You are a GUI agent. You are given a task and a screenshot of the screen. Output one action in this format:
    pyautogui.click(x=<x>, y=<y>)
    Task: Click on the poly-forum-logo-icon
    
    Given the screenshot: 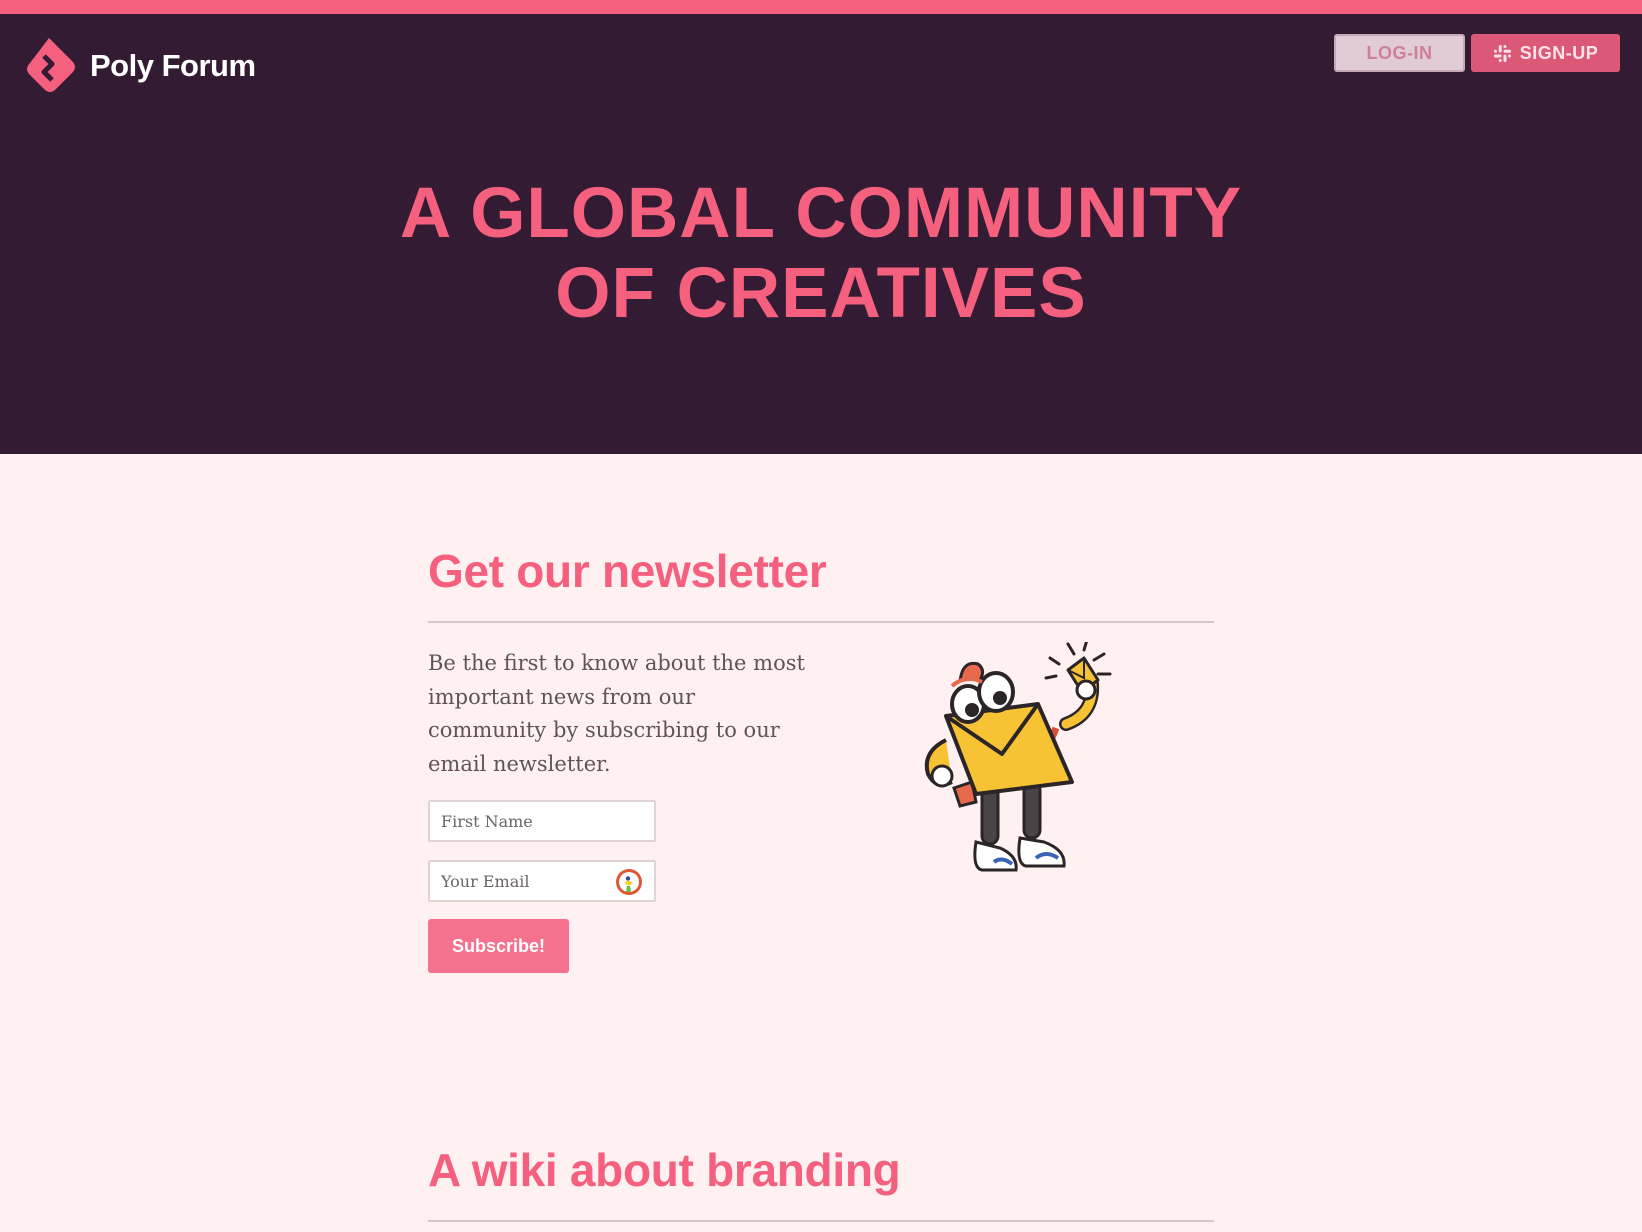 What is the action you would take?
    pyautogui.click(x=51, y=65)
    